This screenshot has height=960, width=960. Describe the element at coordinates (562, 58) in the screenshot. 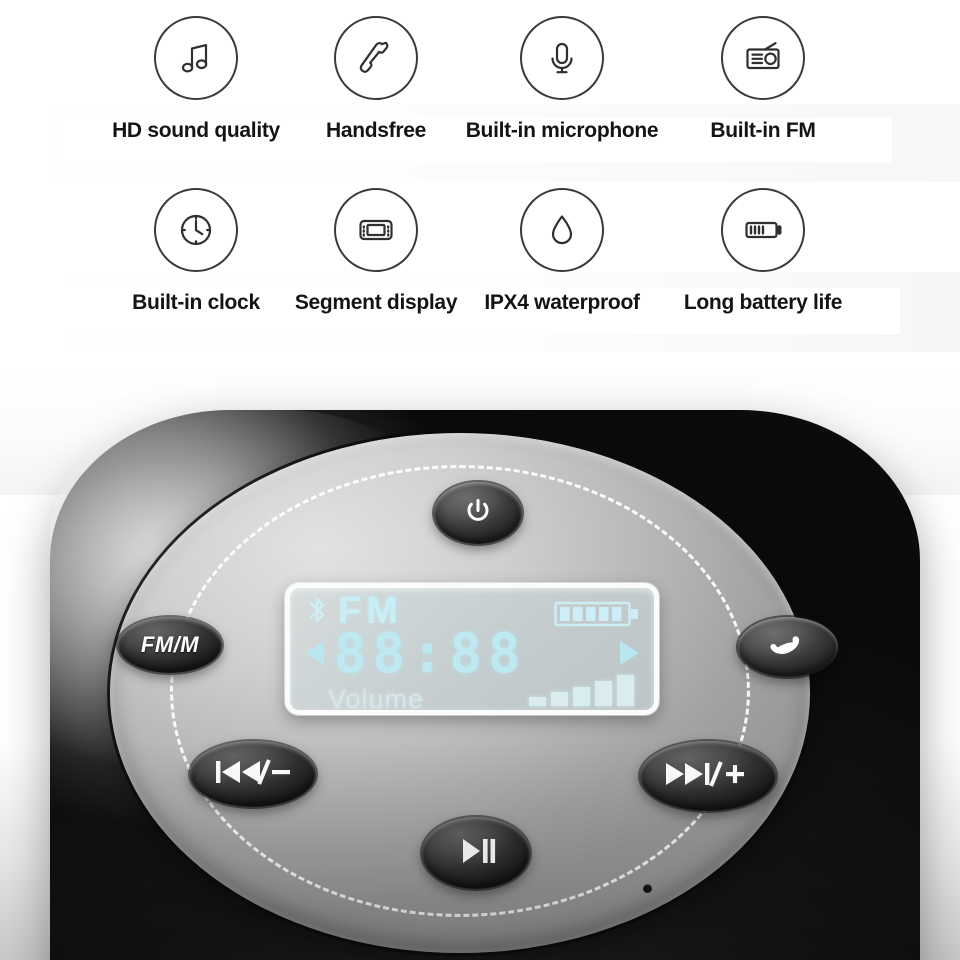

I see `microphone-icon` at that location.